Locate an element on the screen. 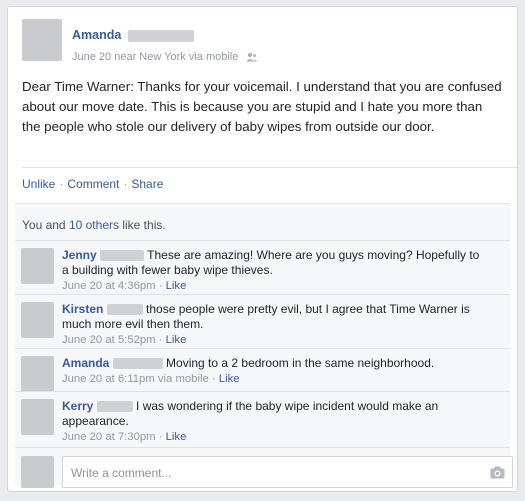 This screenshot has height=501, width=525. comment-via: via mobile is located at coordinates (183, 379).